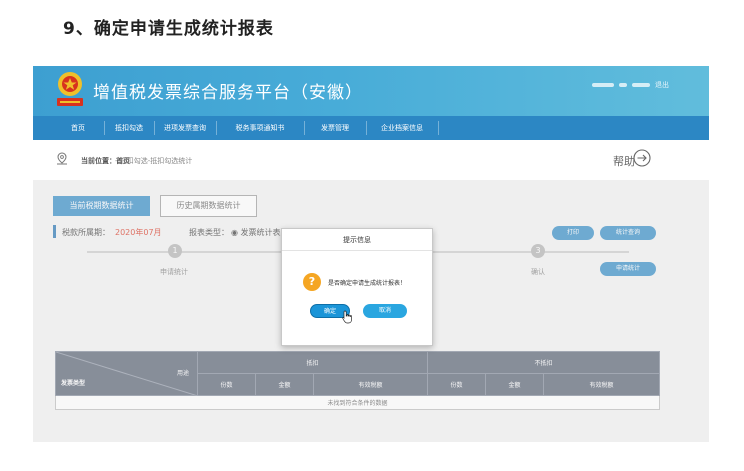 Image resolution: width=744 pixels, height=471 pixels. I want to click on nav-tax-notice: 税务事项通知书, so click(260, 128).